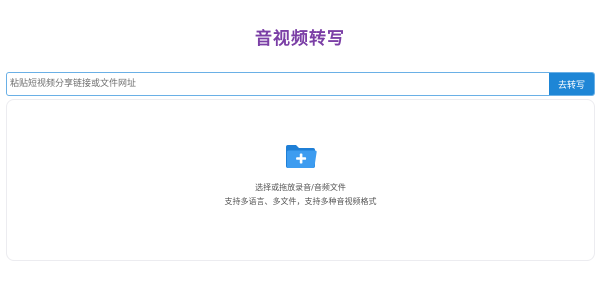 The width and height of the screenshot is (600, 307). What do you see at coordinates (571, 84) in the screenshot?
I see `transcribe-button: 去转写` at bounding box center [571, 84].